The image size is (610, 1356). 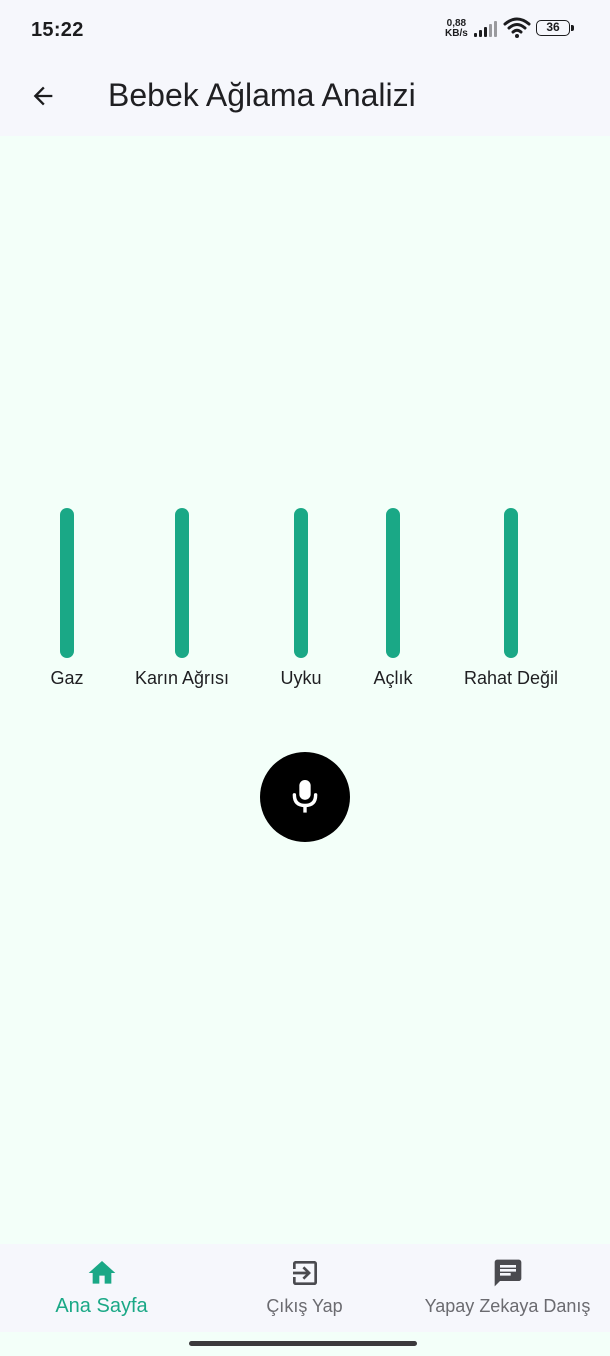 I want to click on back-button, so click(x=43, y=96).